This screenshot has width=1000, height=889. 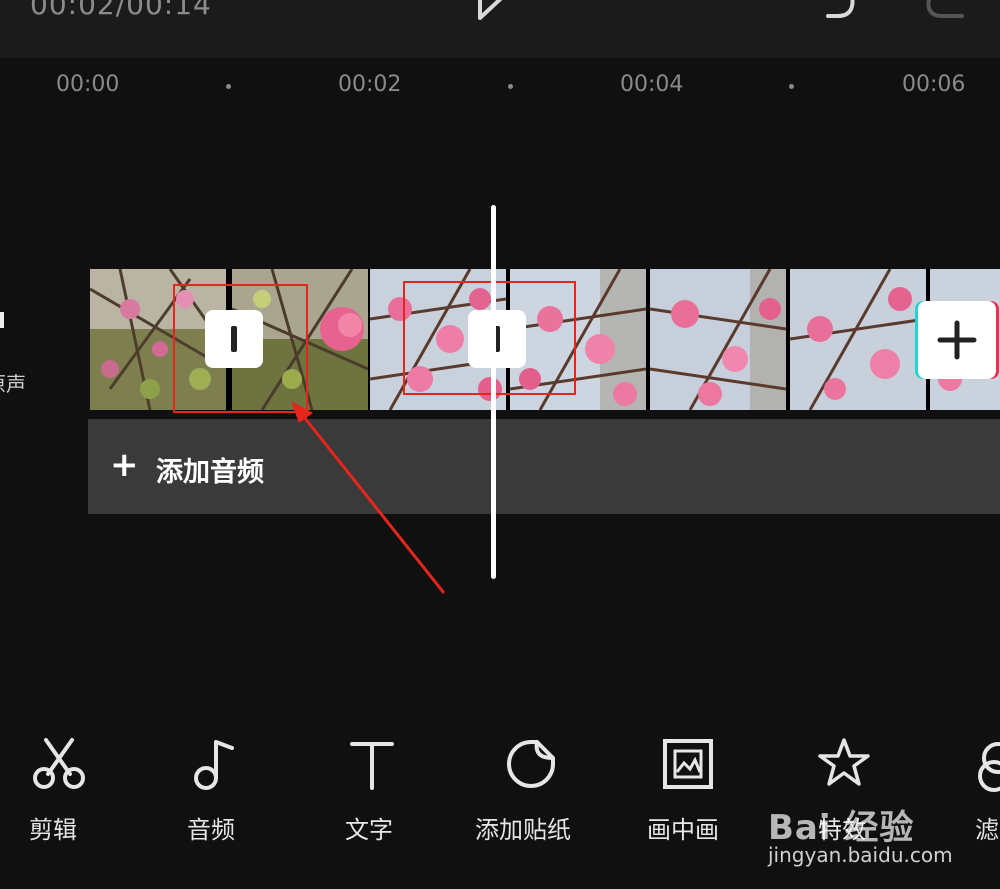 I want to click on sticker-icon, so click(x=531, y=764).